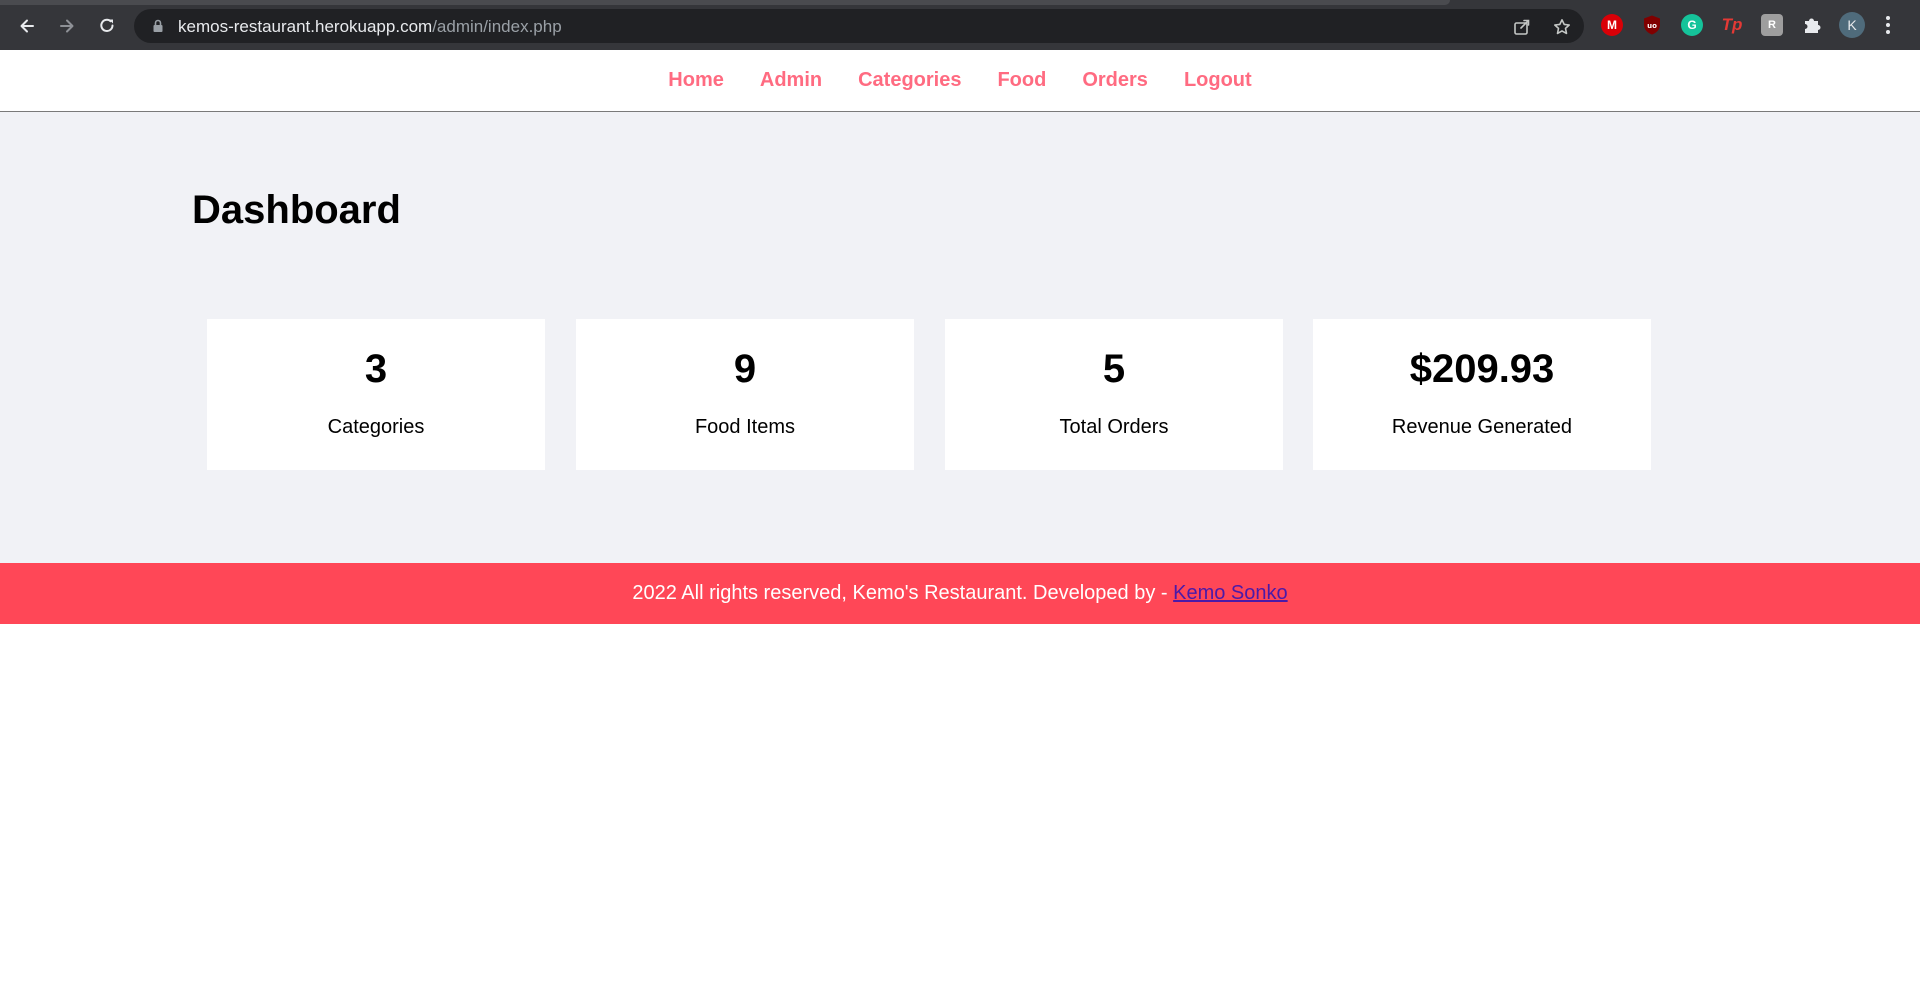 This screenshot has height=991, width=1920. What do you see at coordinates (1482, 427) in the screenshot?
I see `stat-label: Revenue Generated` at bounding box center [1482, 427].